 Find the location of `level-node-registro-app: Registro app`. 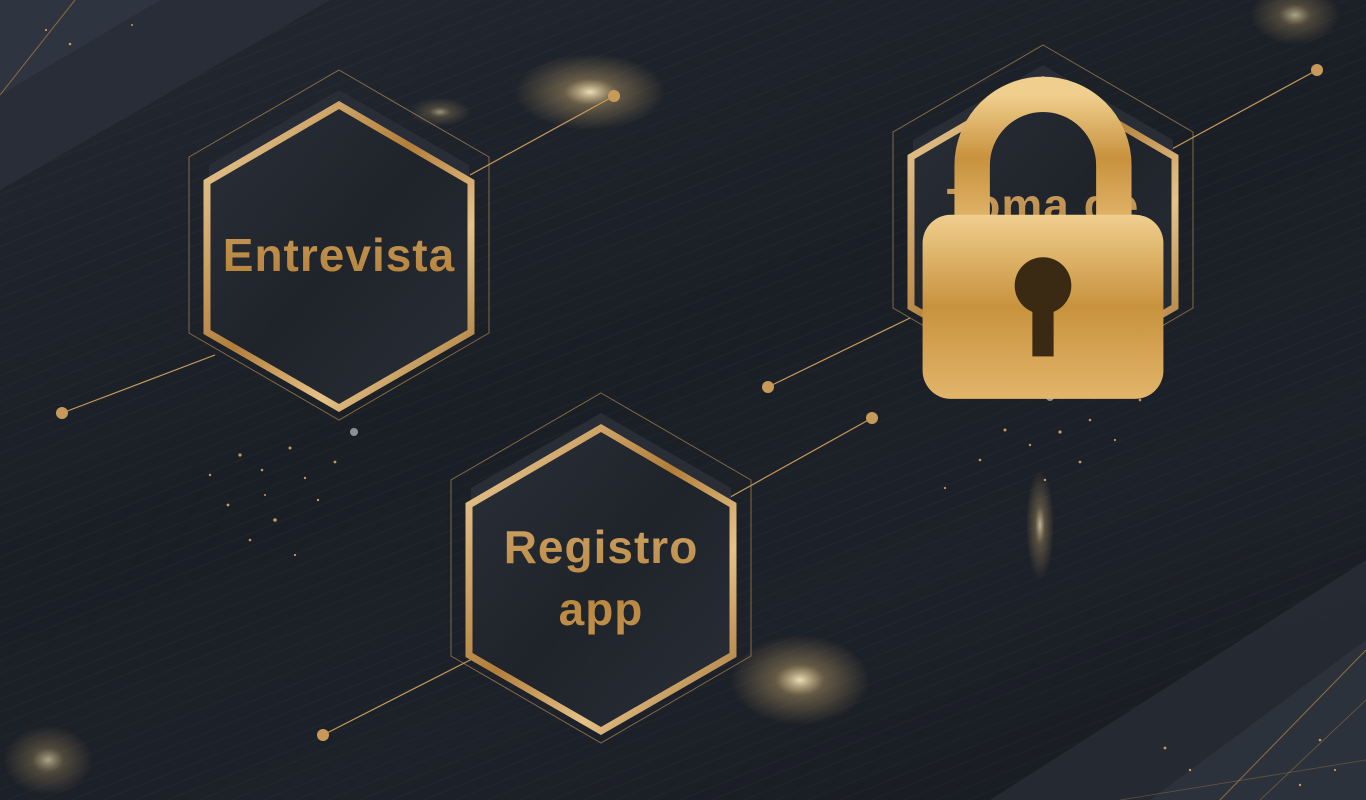

level-node-registro-app: Registro app is located at coordinates (601, 570).